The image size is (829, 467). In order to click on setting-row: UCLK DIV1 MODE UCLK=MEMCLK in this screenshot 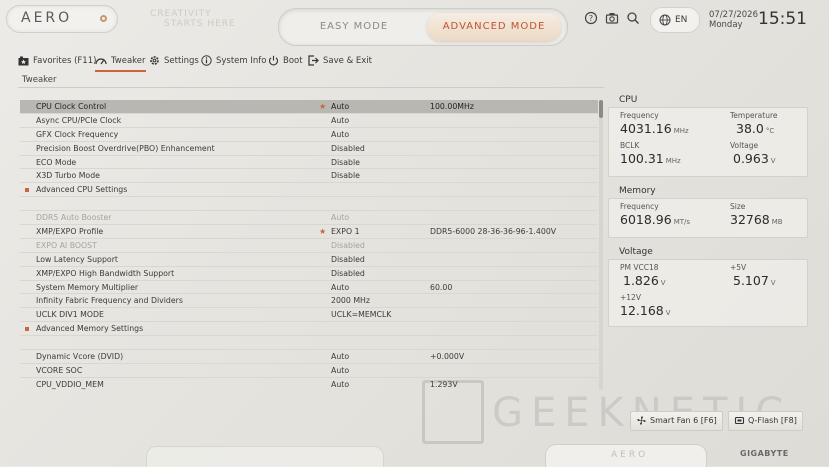, I will do `click(309, 315)`.